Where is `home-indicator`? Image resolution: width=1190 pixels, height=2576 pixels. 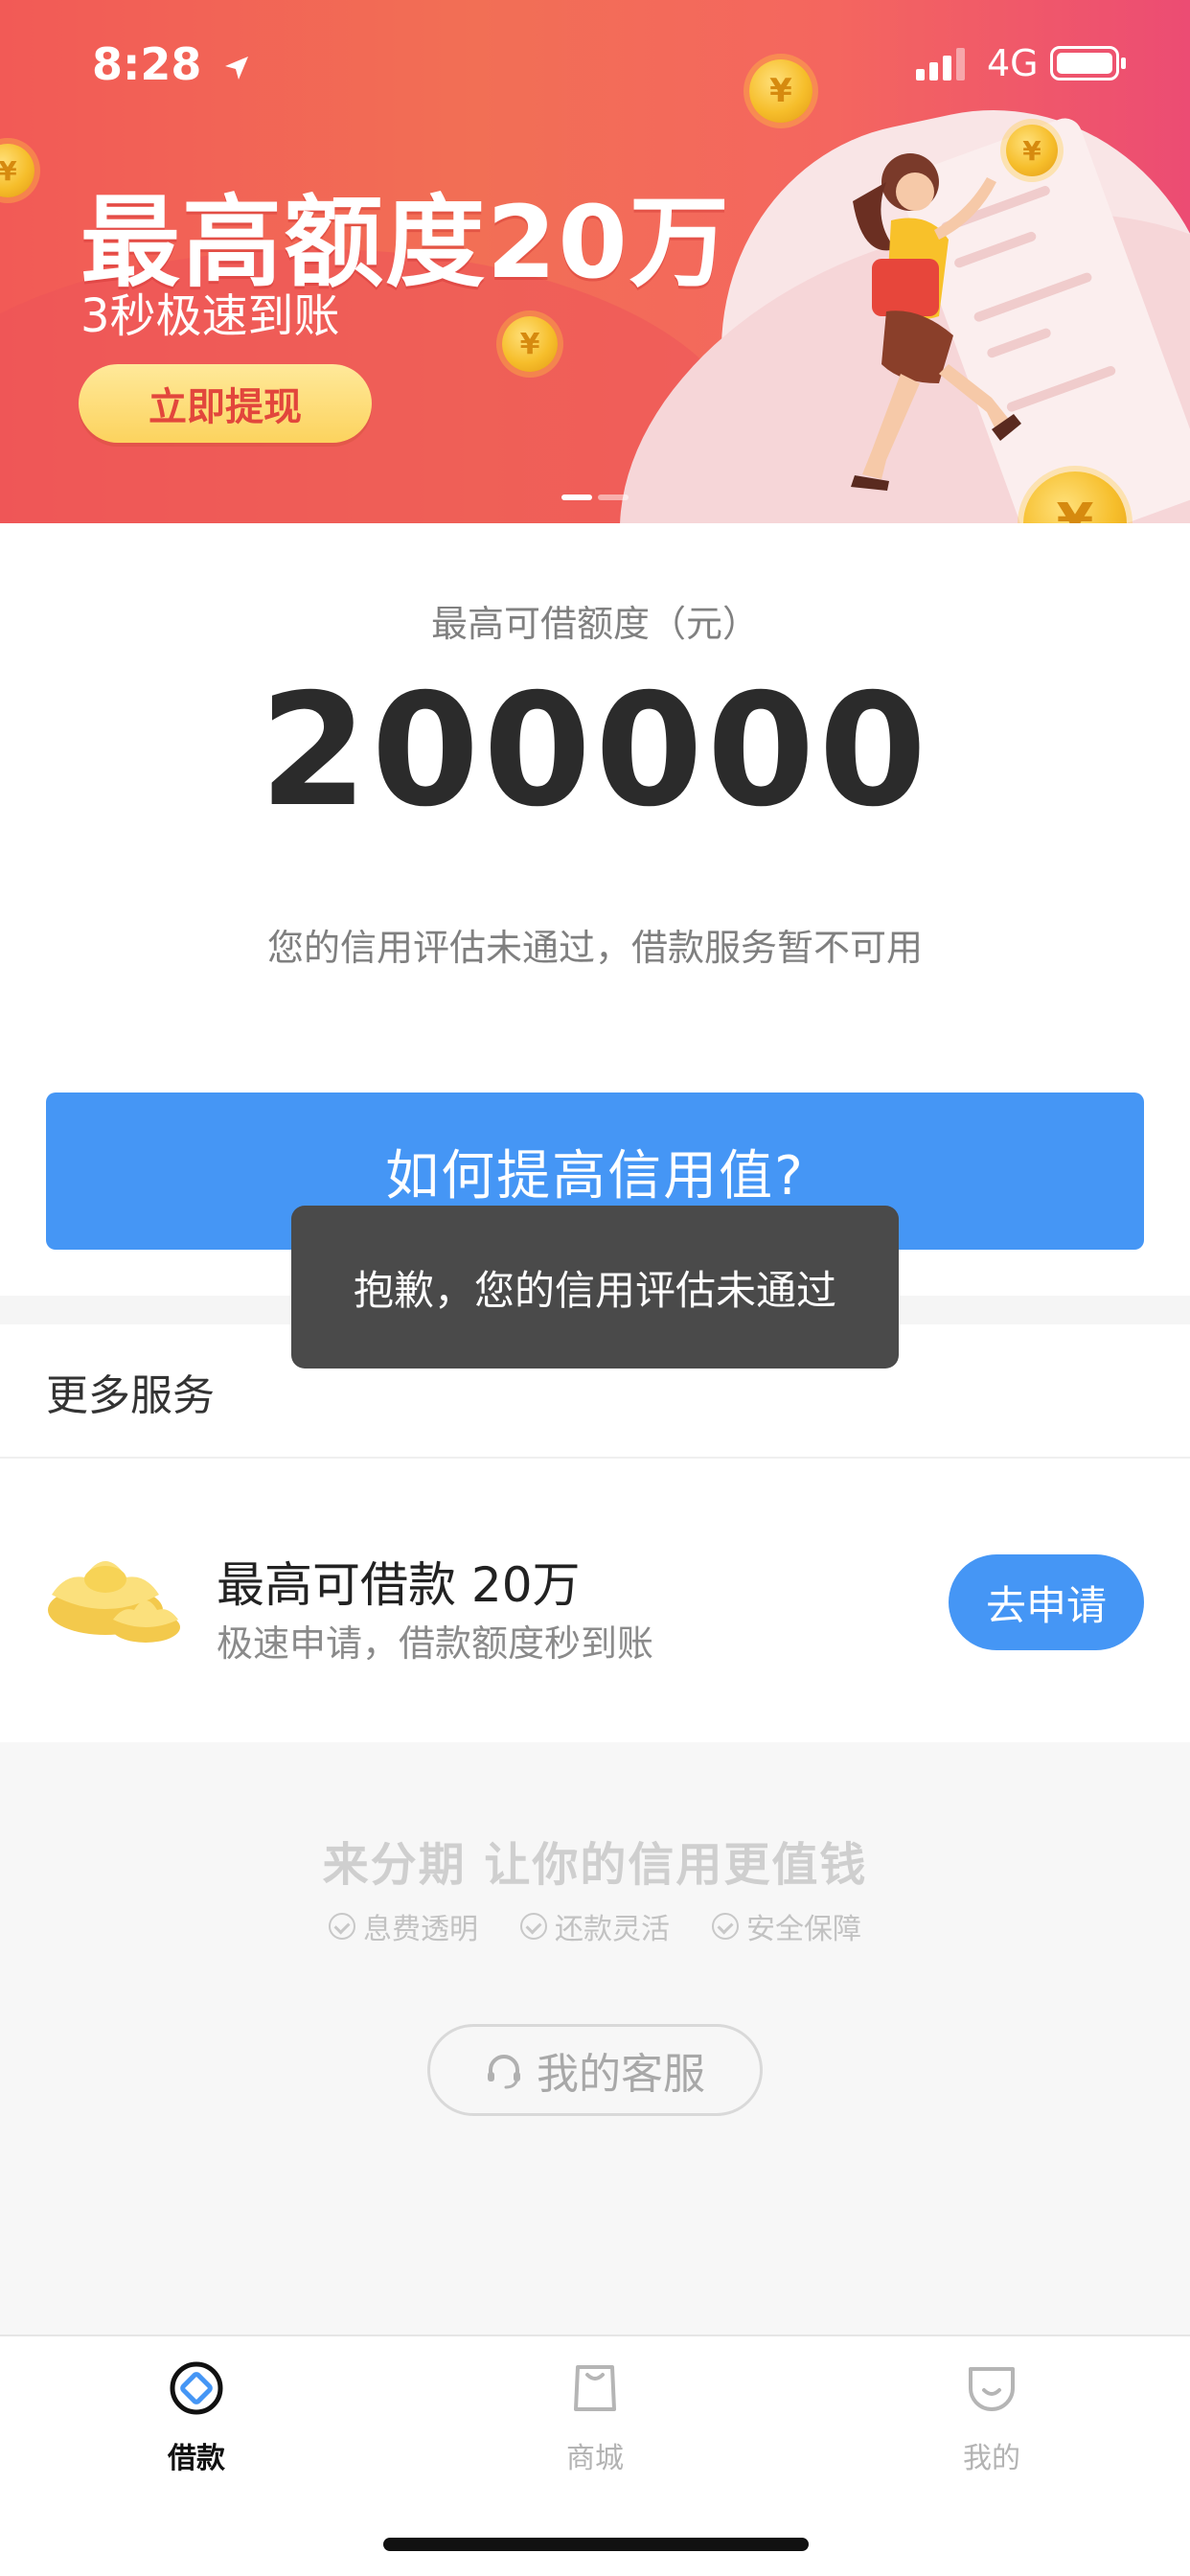
home-indicator is located at coordinates (596, 2544).